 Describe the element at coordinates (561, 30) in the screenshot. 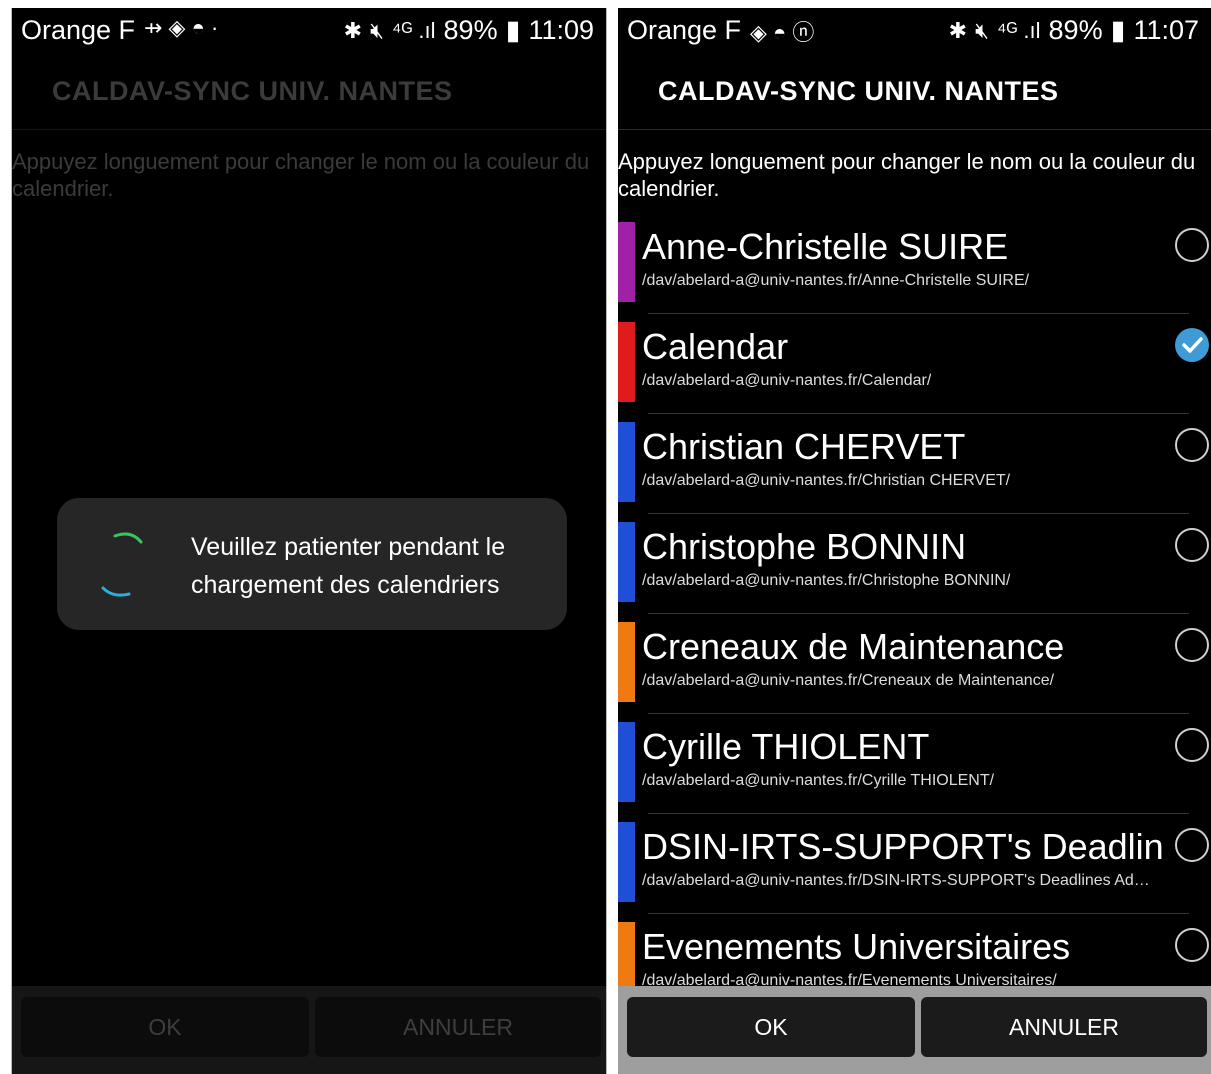

I see `clock: 11:09` at that location.